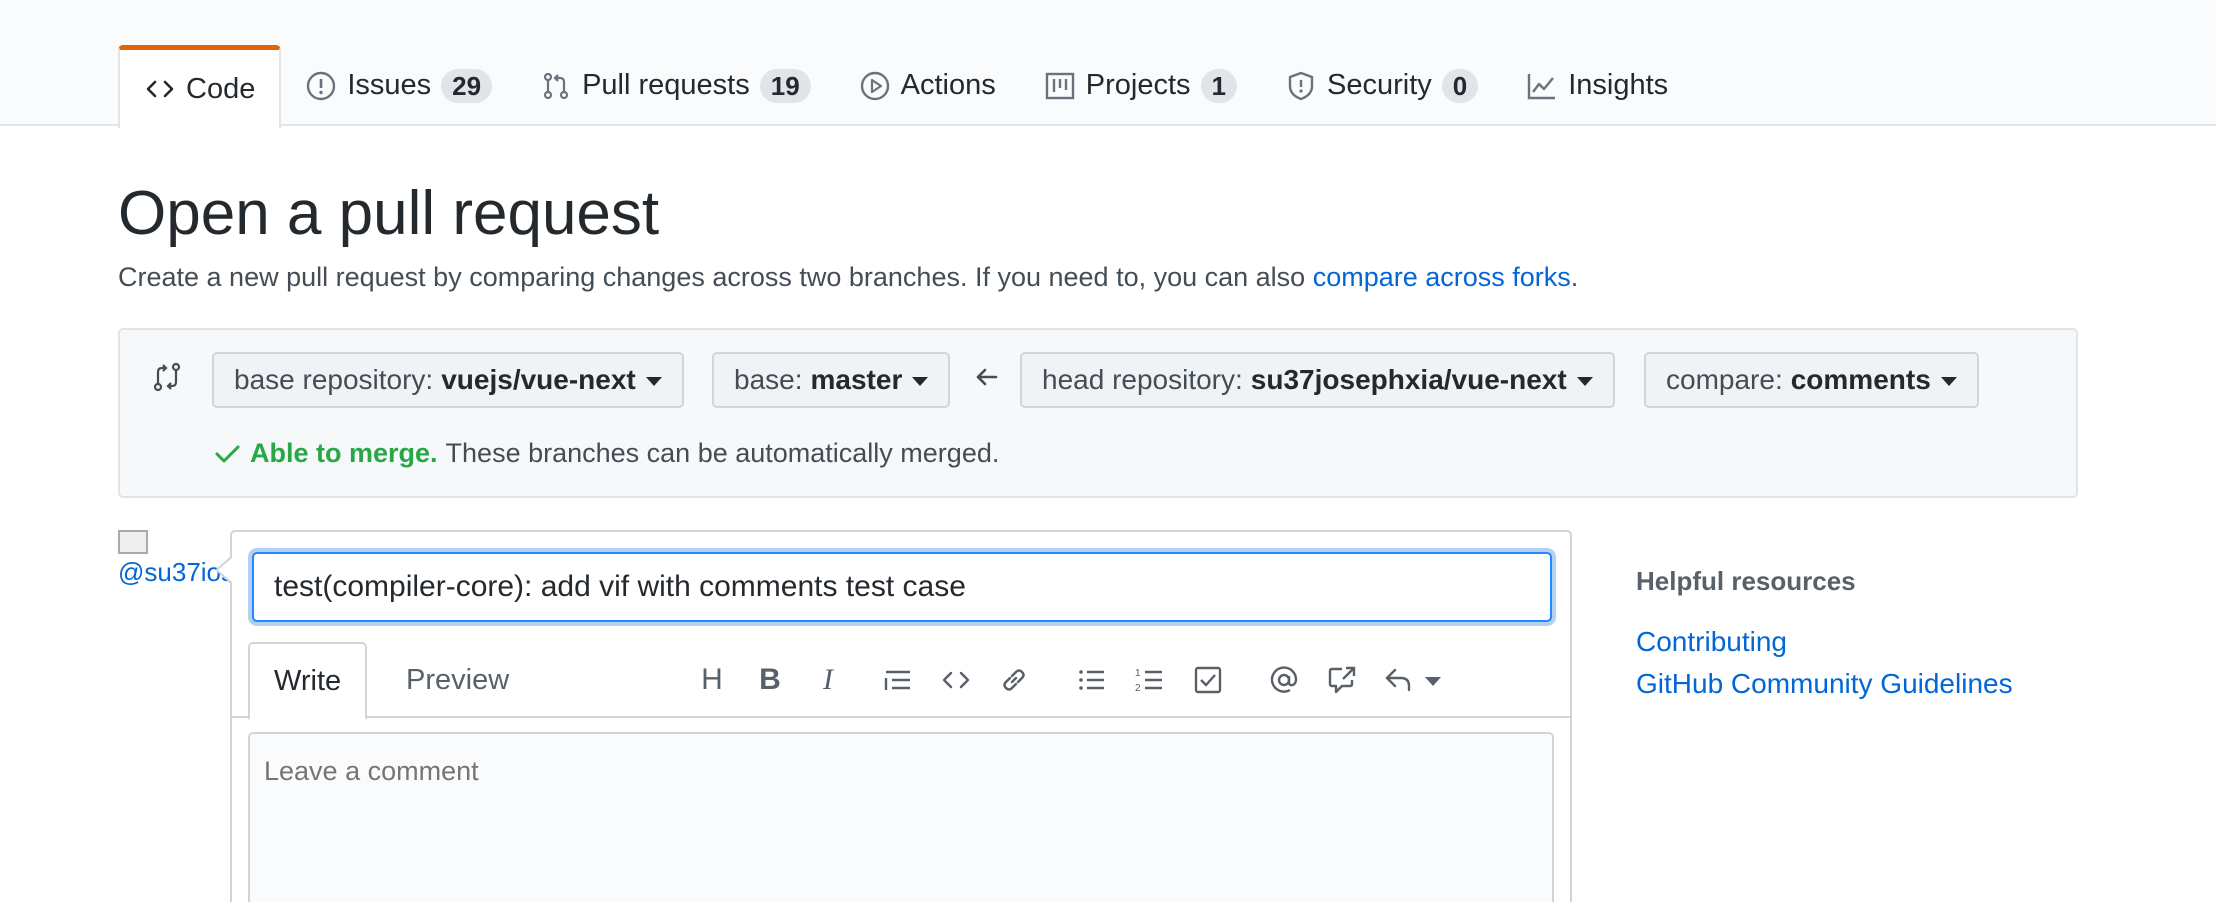 This screenshot has height=902, width=2216. I want to click on tab-security-label: Security, so click(1379, 85).